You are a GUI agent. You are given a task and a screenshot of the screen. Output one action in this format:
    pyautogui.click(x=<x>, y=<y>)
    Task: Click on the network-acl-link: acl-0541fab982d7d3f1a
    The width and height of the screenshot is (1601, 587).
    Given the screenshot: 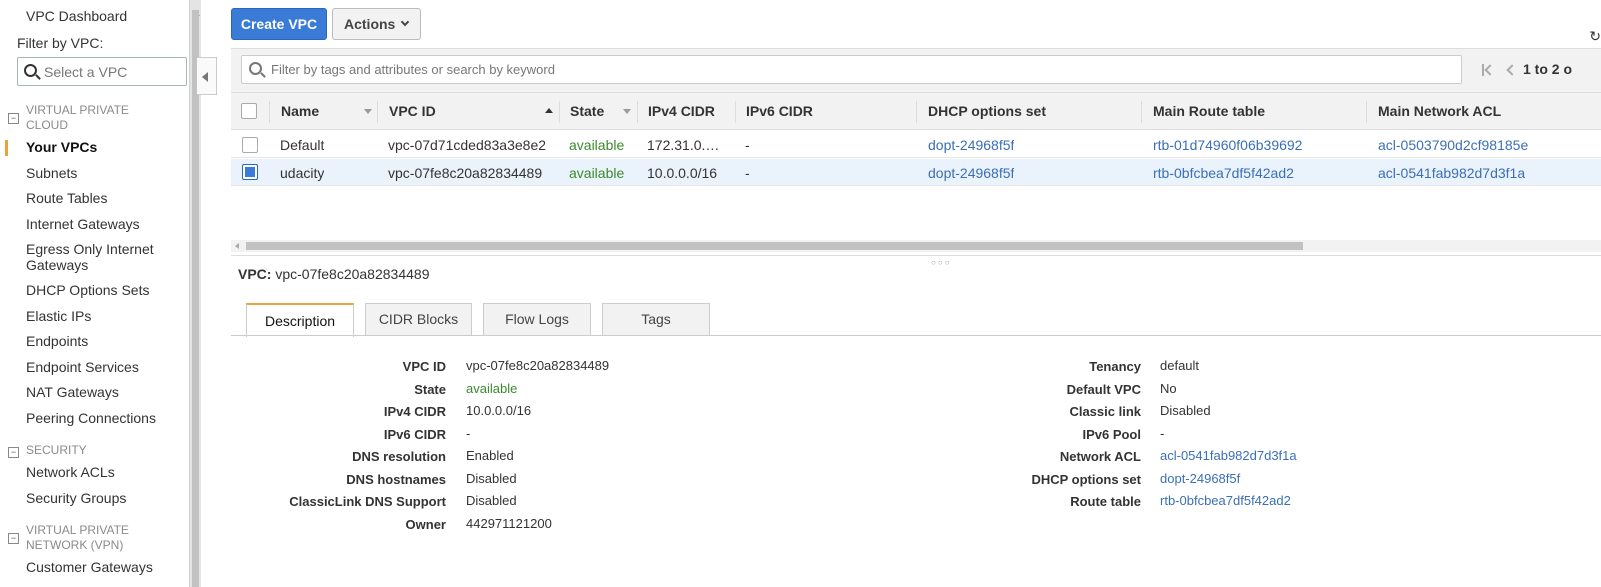 What is the action you would take?
    pyautogui.click(x=1228, y=455)
    